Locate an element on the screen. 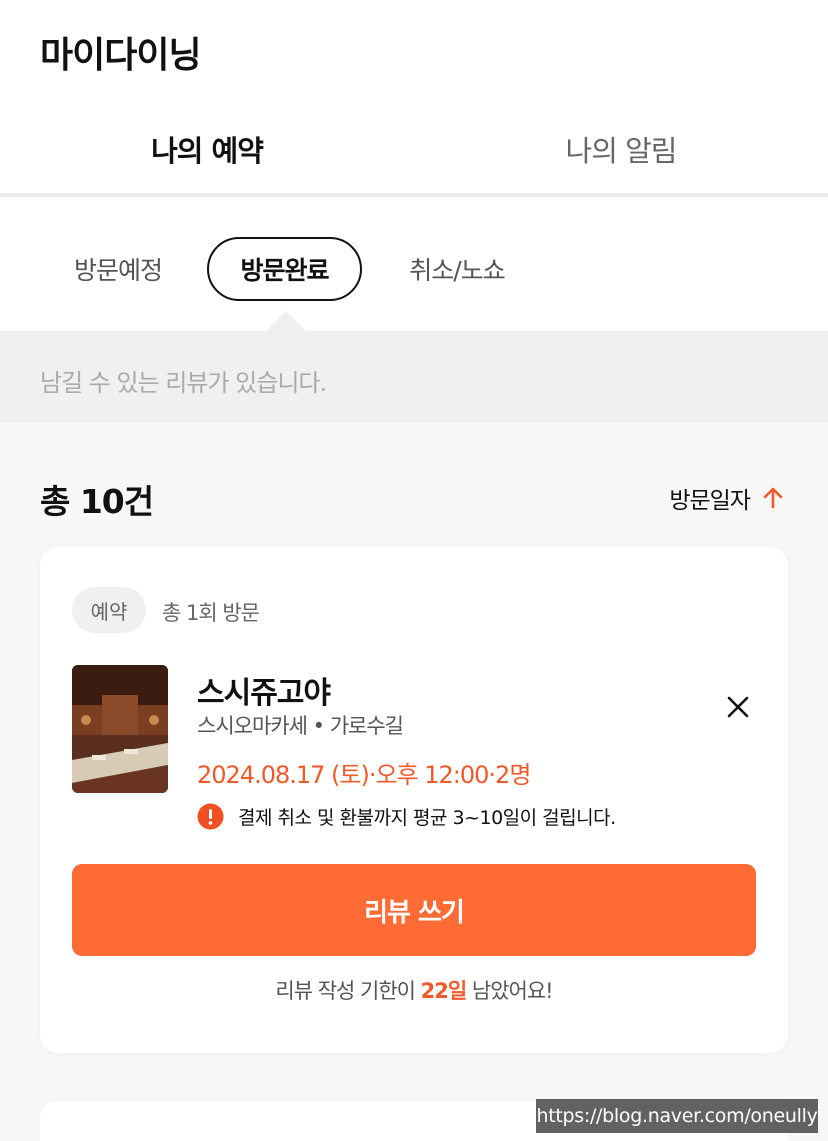 This screenshot has height=1141, width=828. review-notice-text: 남길 수 있는 리뷰가 있습니다. is located at coordinates (183, 383).